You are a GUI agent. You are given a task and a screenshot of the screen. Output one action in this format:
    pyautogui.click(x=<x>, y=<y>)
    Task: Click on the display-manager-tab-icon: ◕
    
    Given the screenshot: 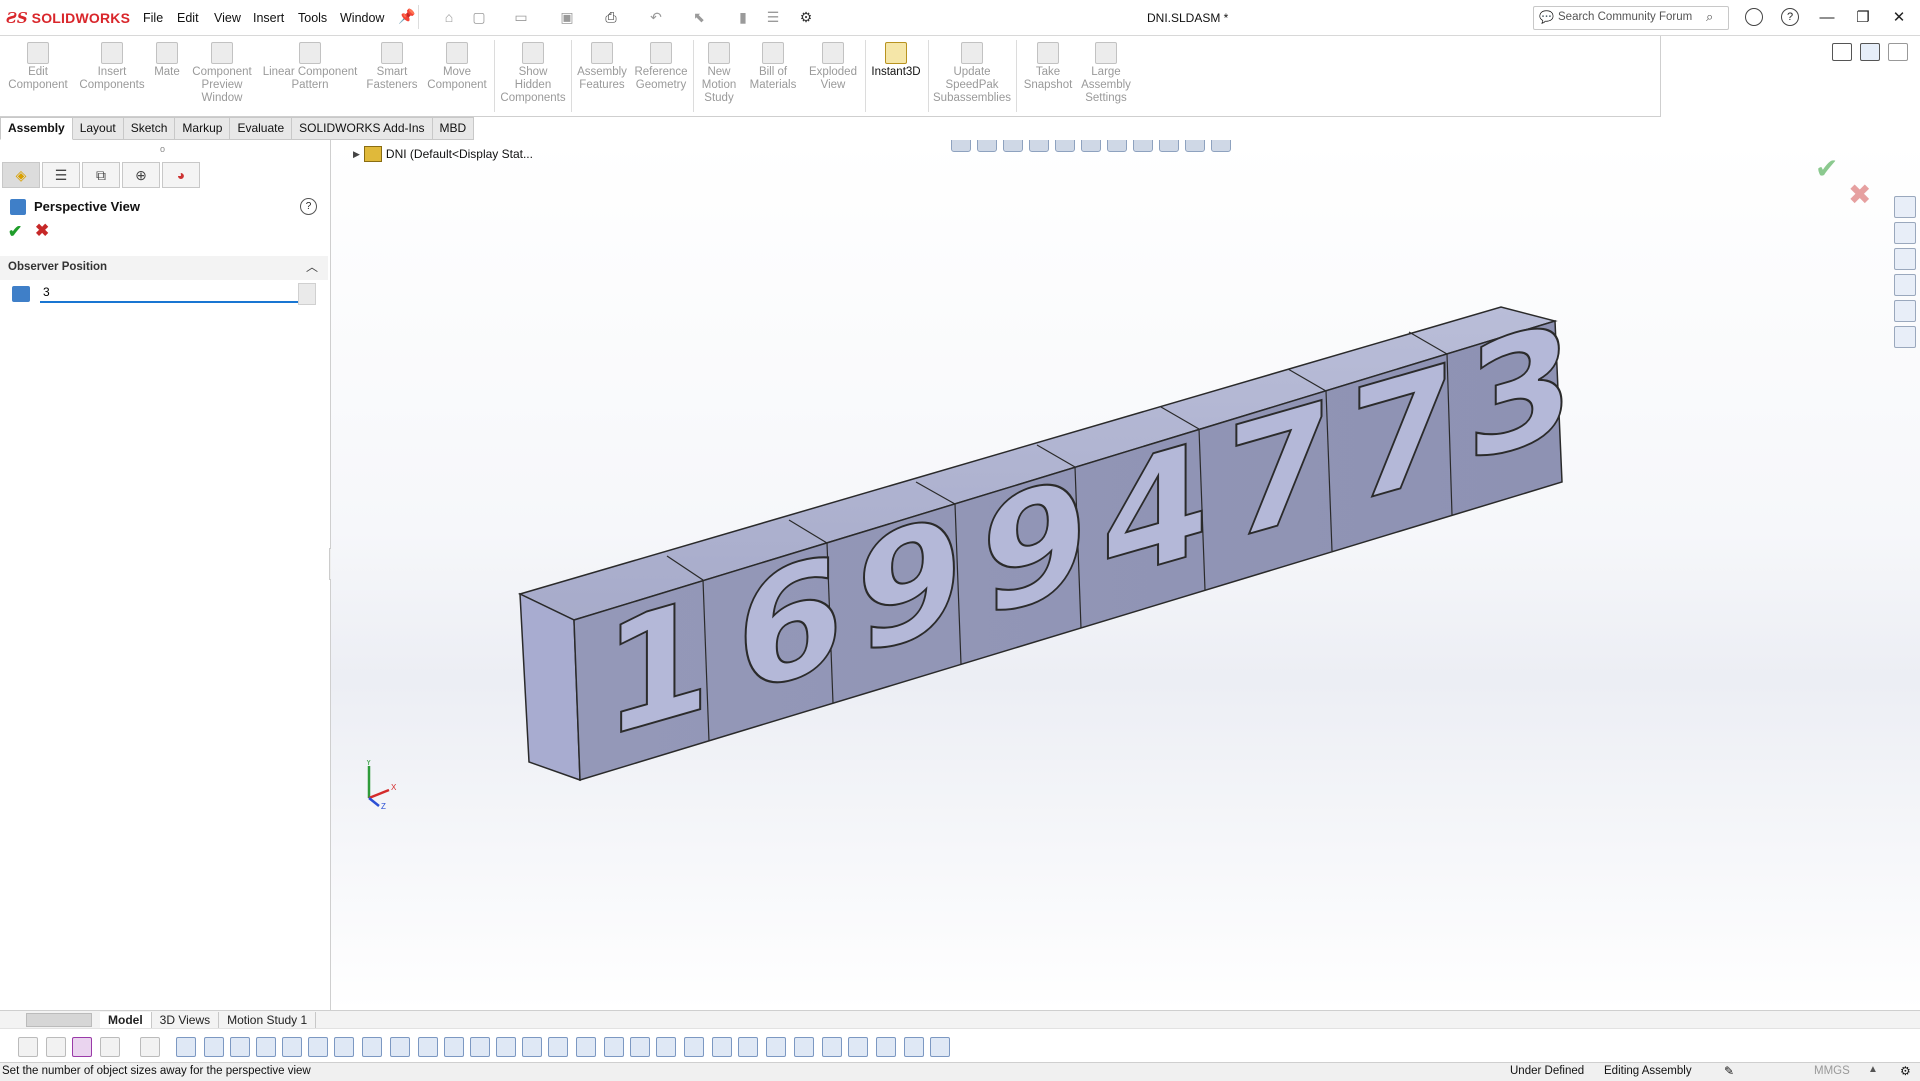 What is the action you would take?
    pyautogui.click(x=181, y=175)
    